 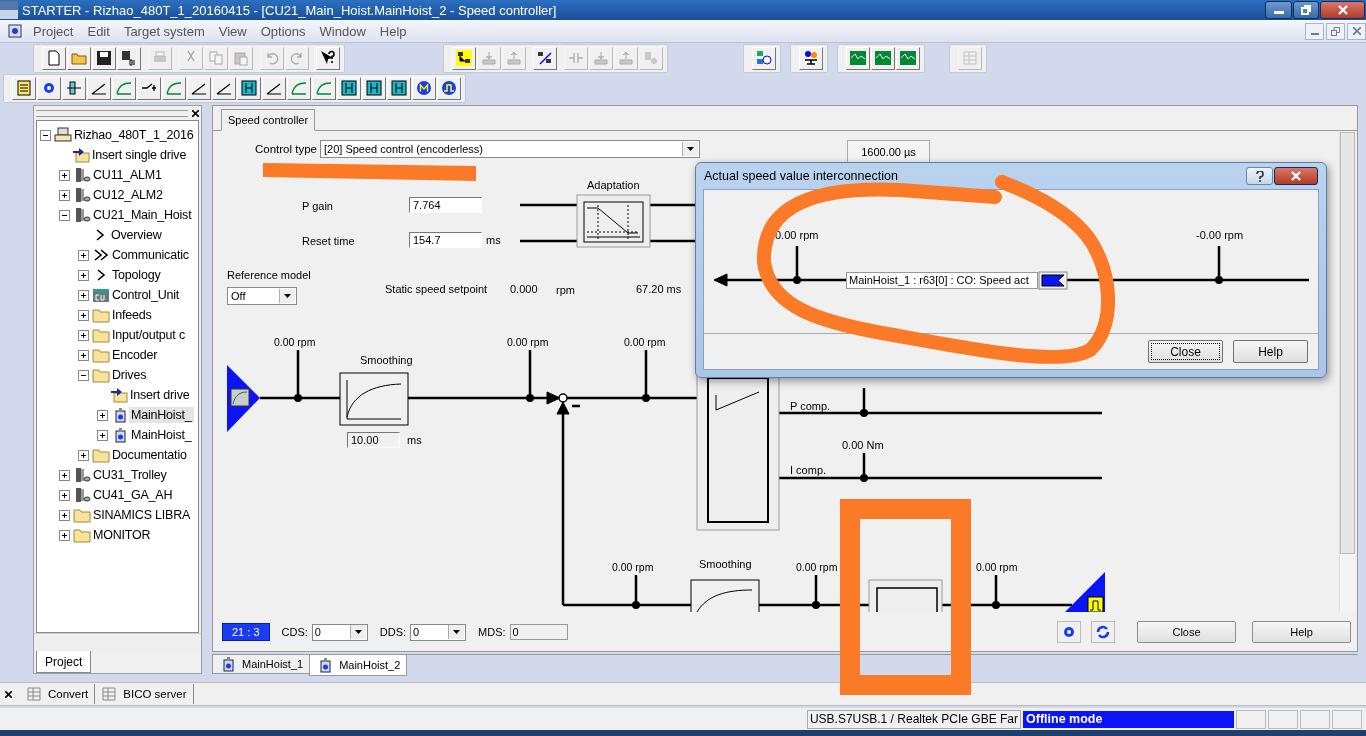 I want to click on tree-item: Documentatio, so click(x=149, y=455).